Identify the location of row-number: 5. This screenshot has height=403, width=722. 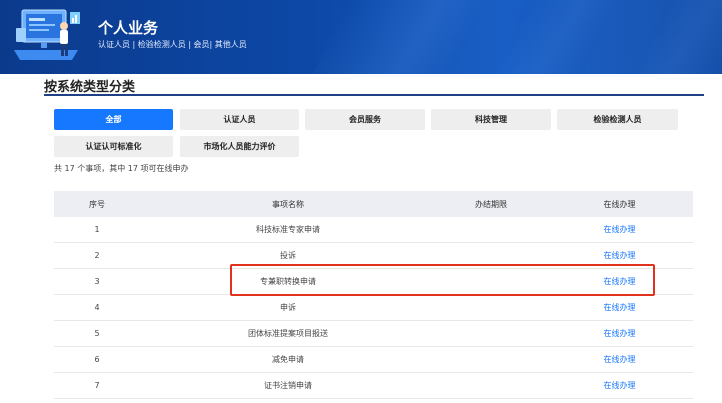
(97, 333).